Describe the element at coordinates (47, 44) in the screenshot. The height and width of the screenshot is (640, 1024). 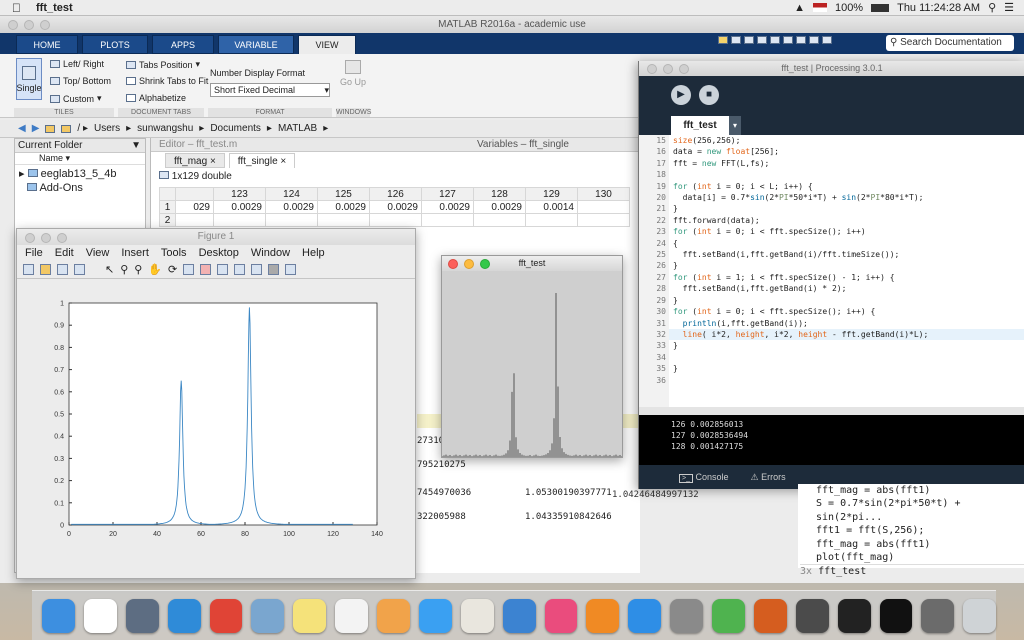
I see `tab-home: HOME` at that location.